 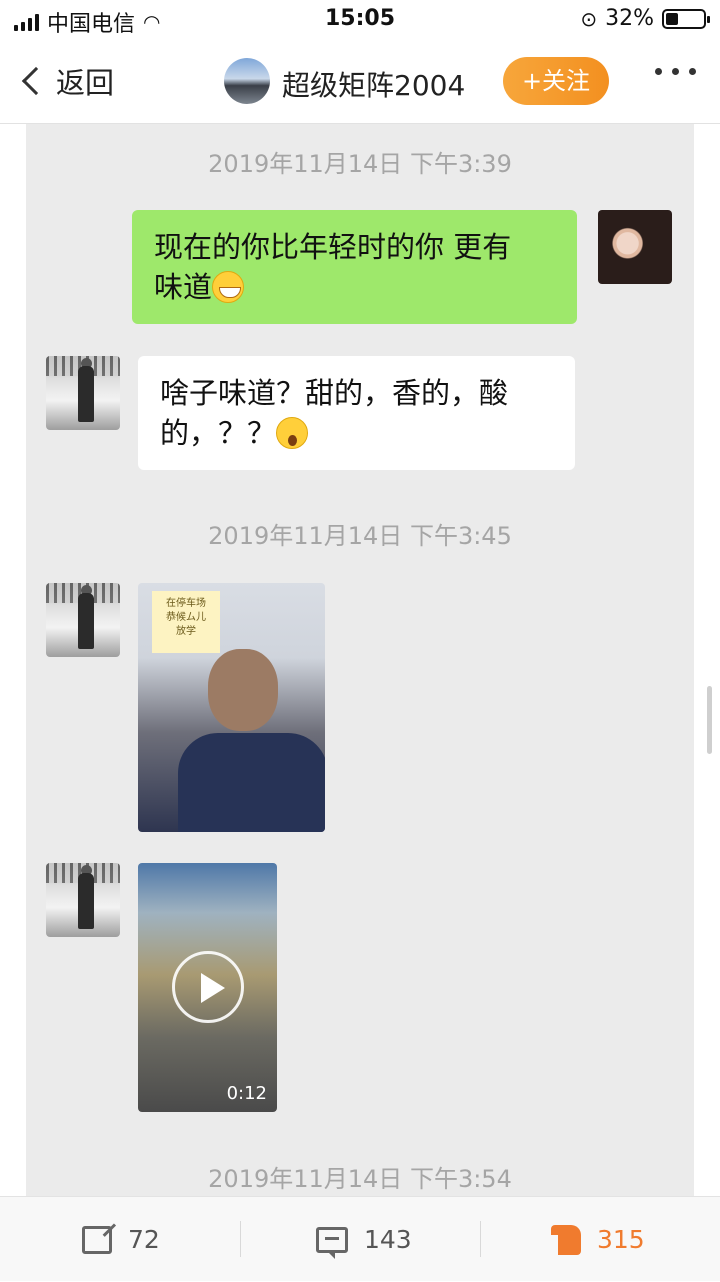 What do you see at coordinates (292, 433) in the screenshot?
I see `astonished-face-icon` at bounding box center [292, 433].